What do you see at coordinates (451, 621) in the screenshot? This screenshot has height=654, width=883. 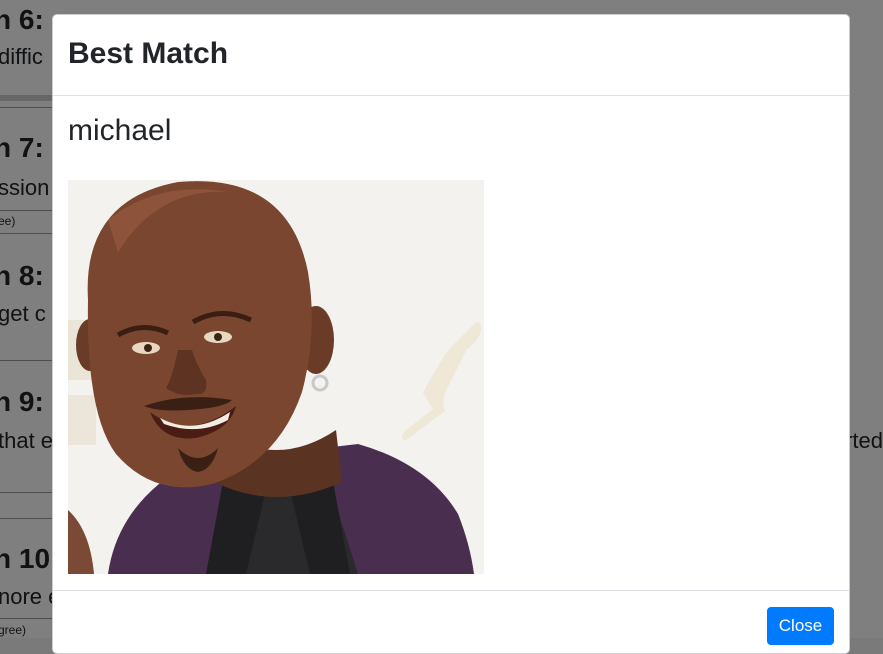 I see `modal-footer: Close` at bounding box center [451, 621].